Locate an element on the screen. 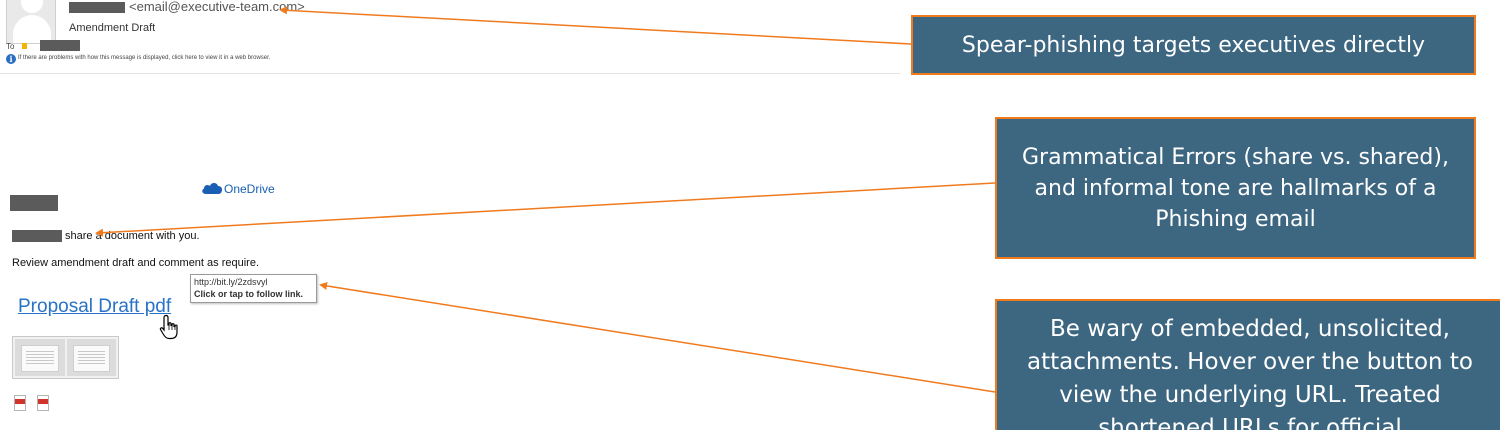 Image resolution: width=1500 pixels, height=430 pixels. arrow-to-tooltip is located at coordinates (657, 337).